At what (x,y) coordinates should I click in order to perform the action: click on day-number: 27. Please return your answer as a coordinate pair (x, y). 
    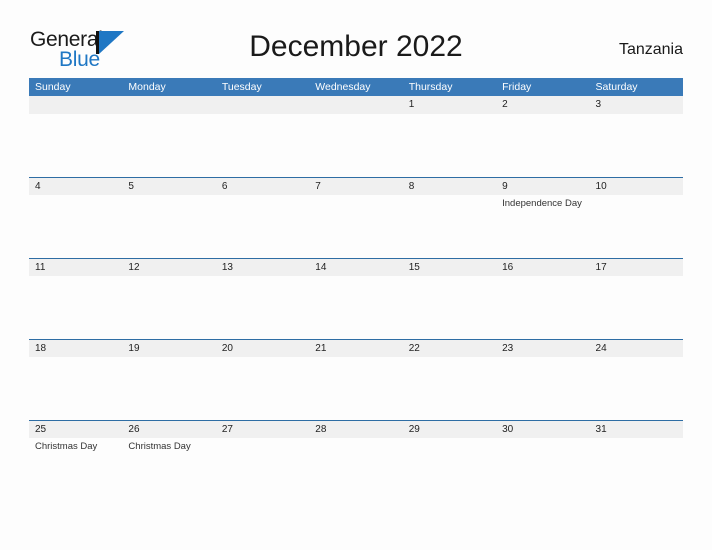
    Looking at the image, I should click on (262, 429).